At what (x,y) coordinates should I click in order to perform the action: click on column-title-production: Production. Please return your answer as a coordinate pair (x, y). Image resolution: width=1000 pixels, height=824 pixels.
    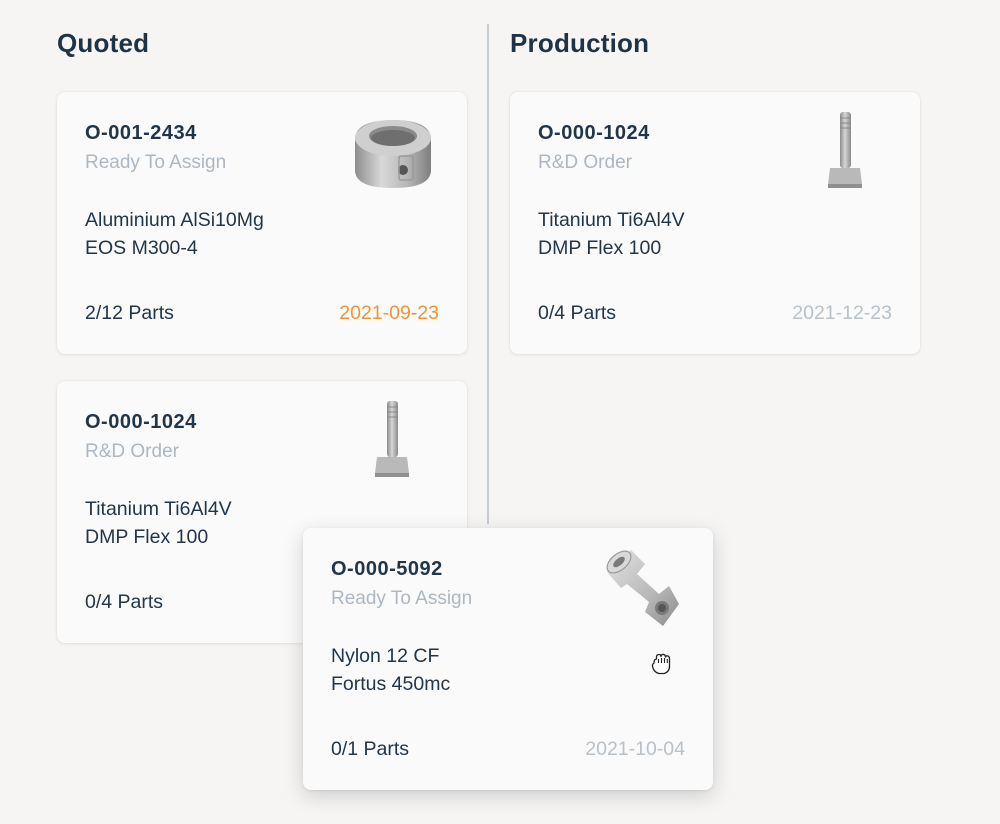
    Looking at the image, I should click on (580, 43).